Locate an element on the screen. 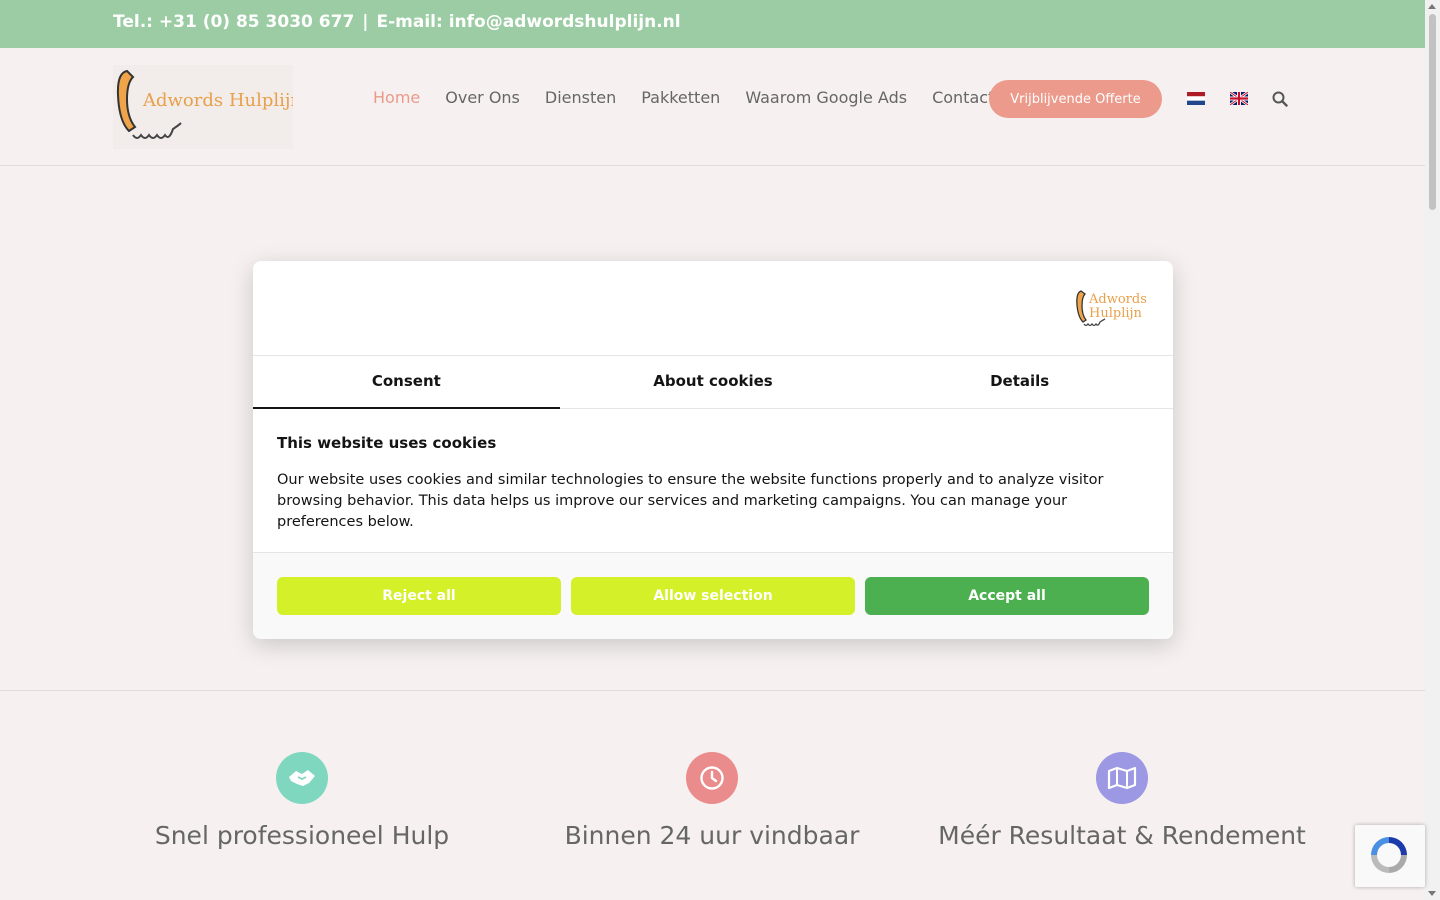  brand-text-line1: Adwords is located at coordinates (1117, 299).